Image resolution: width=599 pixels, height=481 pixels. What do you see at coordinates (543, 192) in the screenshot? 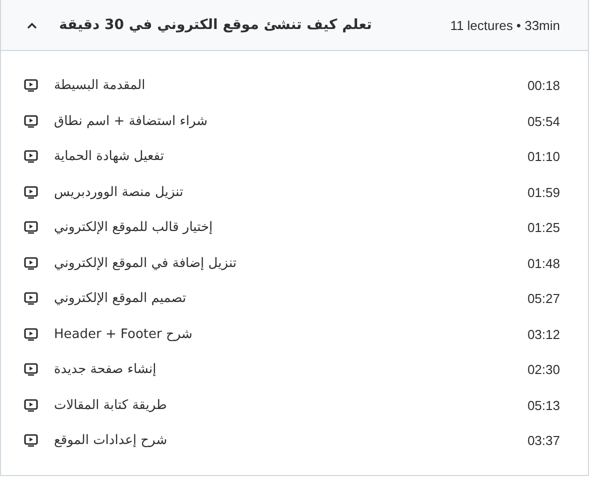
I see `lecture-duration: 01:59` at bounding box center [543, 192].